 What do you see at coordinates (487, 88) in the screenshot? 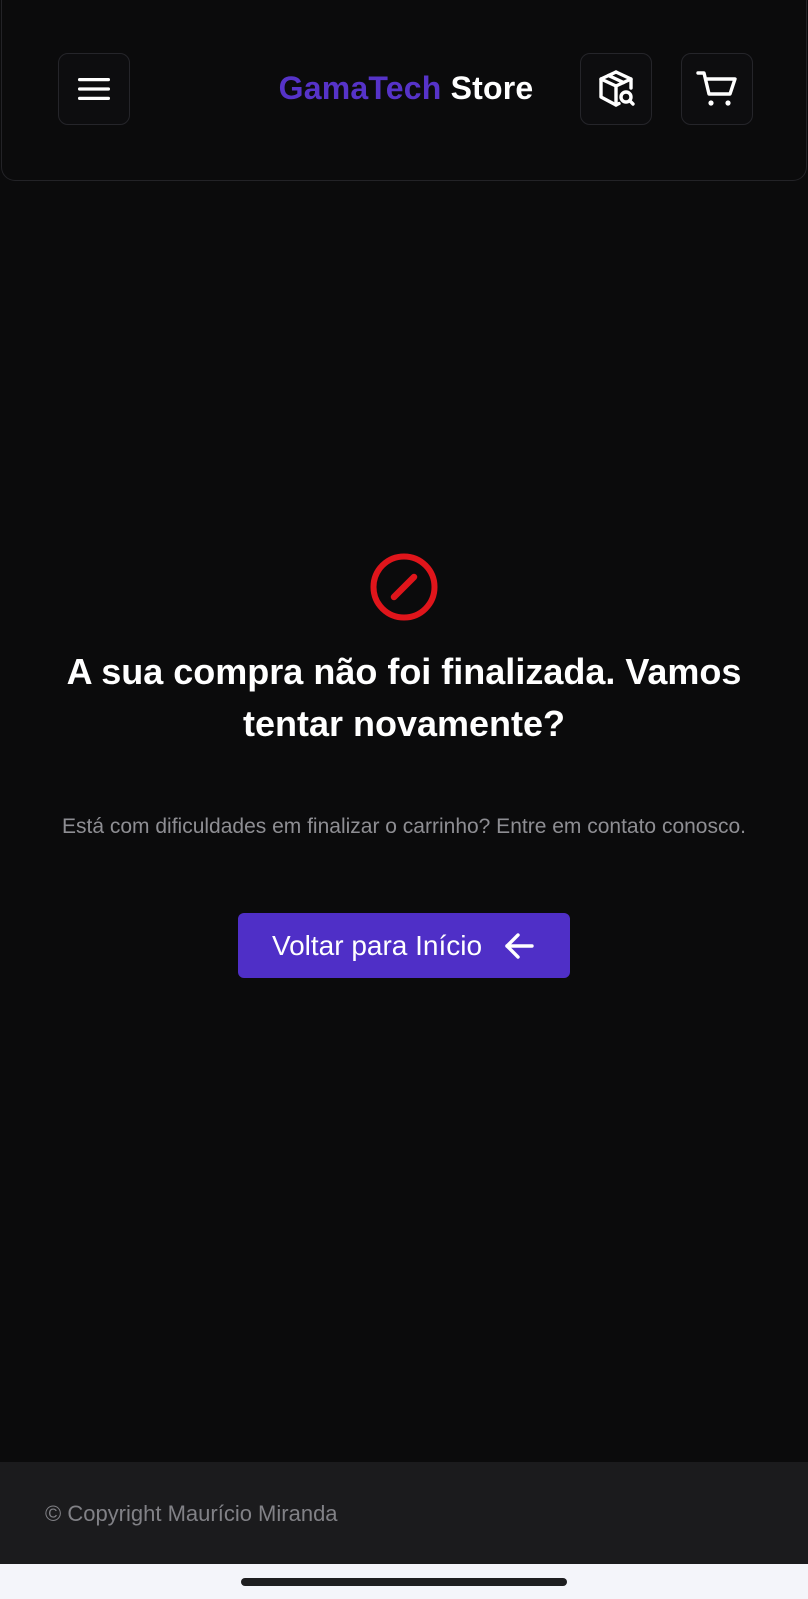
I see `brand-name-rest: Store` at bounding box center [487, 88].